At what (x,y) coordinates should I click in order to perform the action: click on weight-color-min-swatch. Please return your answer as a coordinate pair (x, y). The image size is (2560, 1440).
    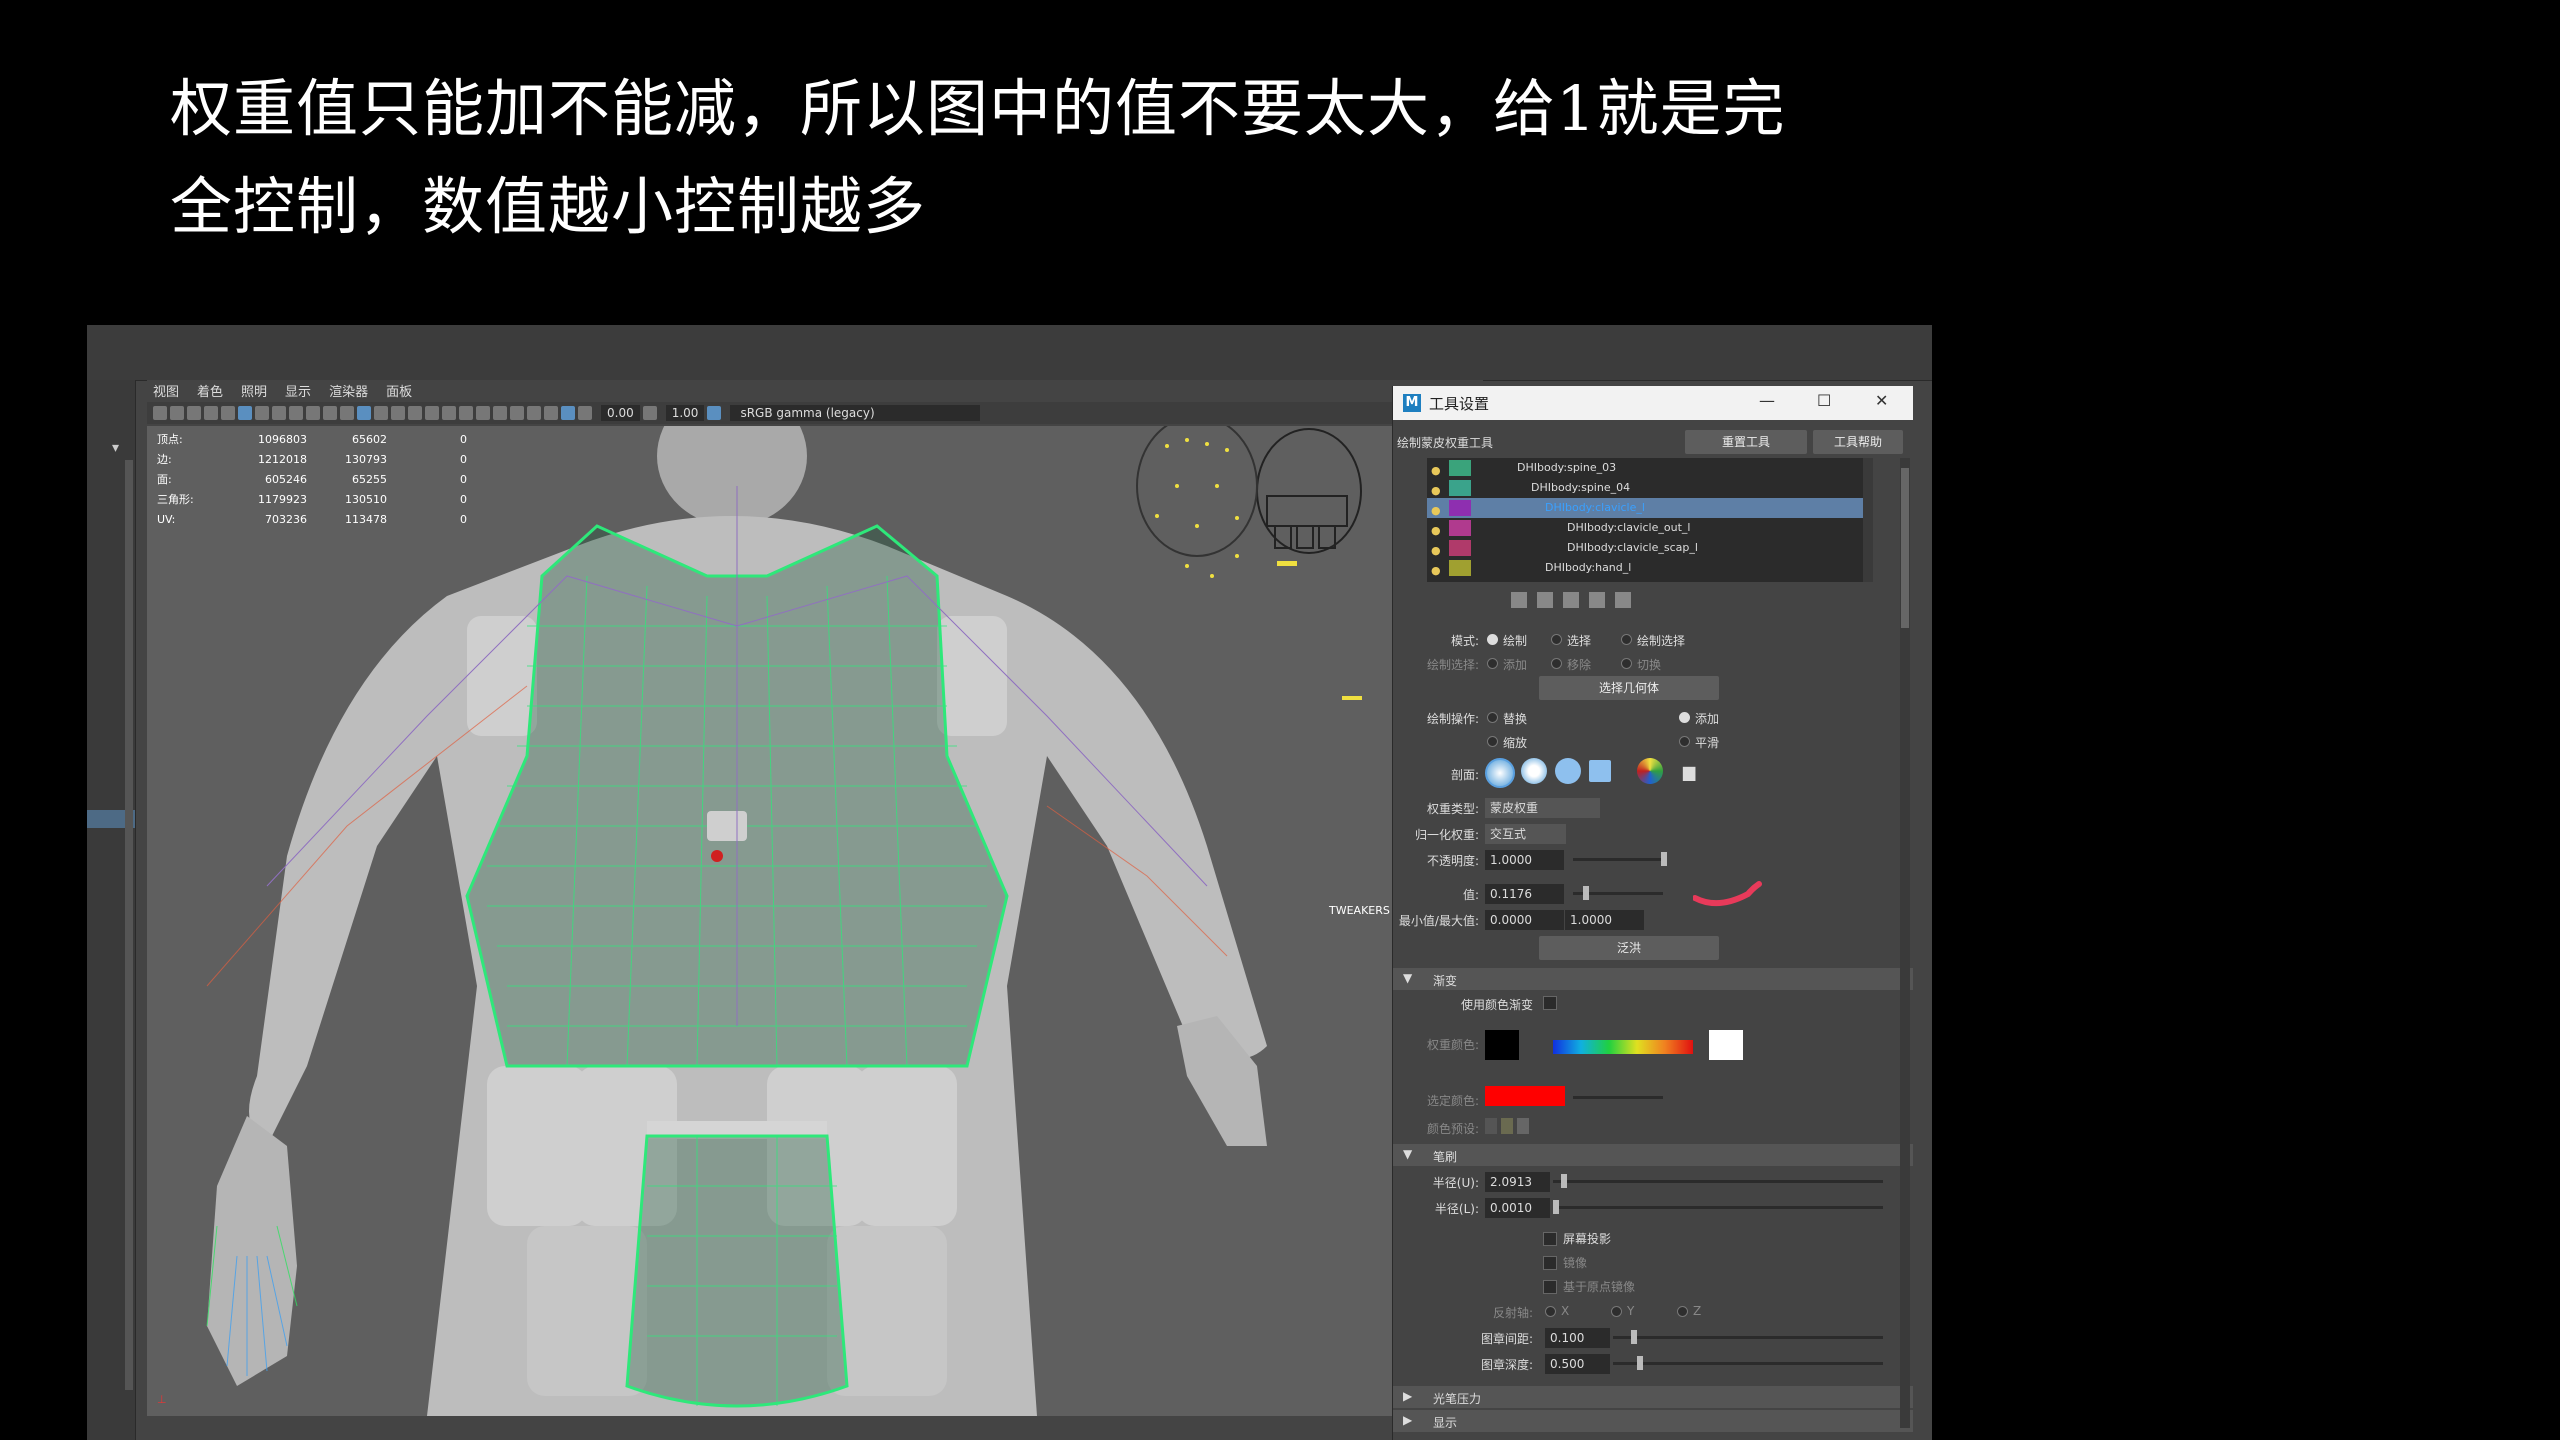
    Looking at the image, I should click on (1502, 1045).